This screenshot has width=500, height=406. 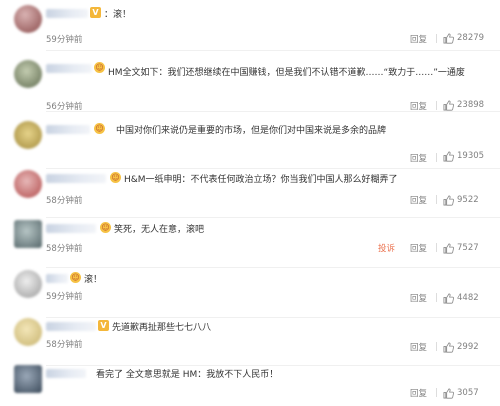 What do you see at coordinates (386, 248) in the screenshot?
I see `report-button: 投诉` at bounding box center [386, 248].